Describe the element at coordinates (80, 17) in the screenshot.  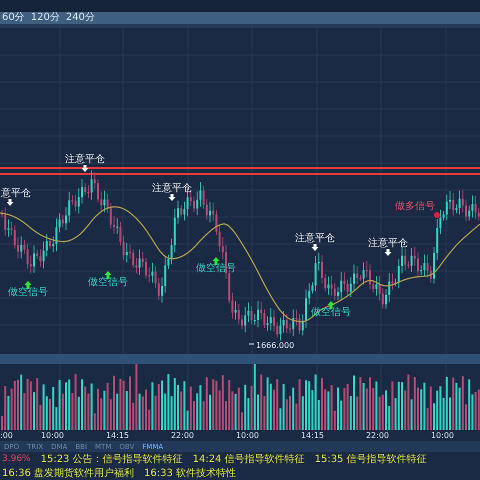
I see `period-tab: 240分` at that location.